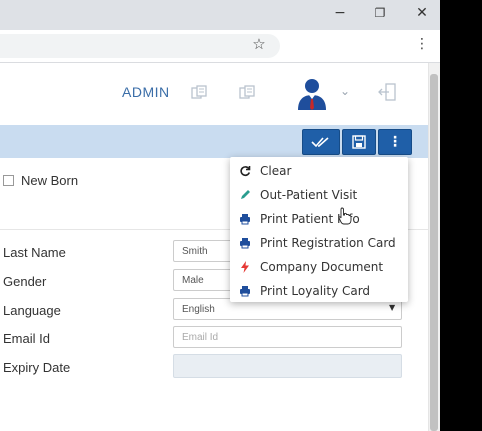 The image size is (482, 431). I want to click on maximize-button: ❐, so click(380, 13).